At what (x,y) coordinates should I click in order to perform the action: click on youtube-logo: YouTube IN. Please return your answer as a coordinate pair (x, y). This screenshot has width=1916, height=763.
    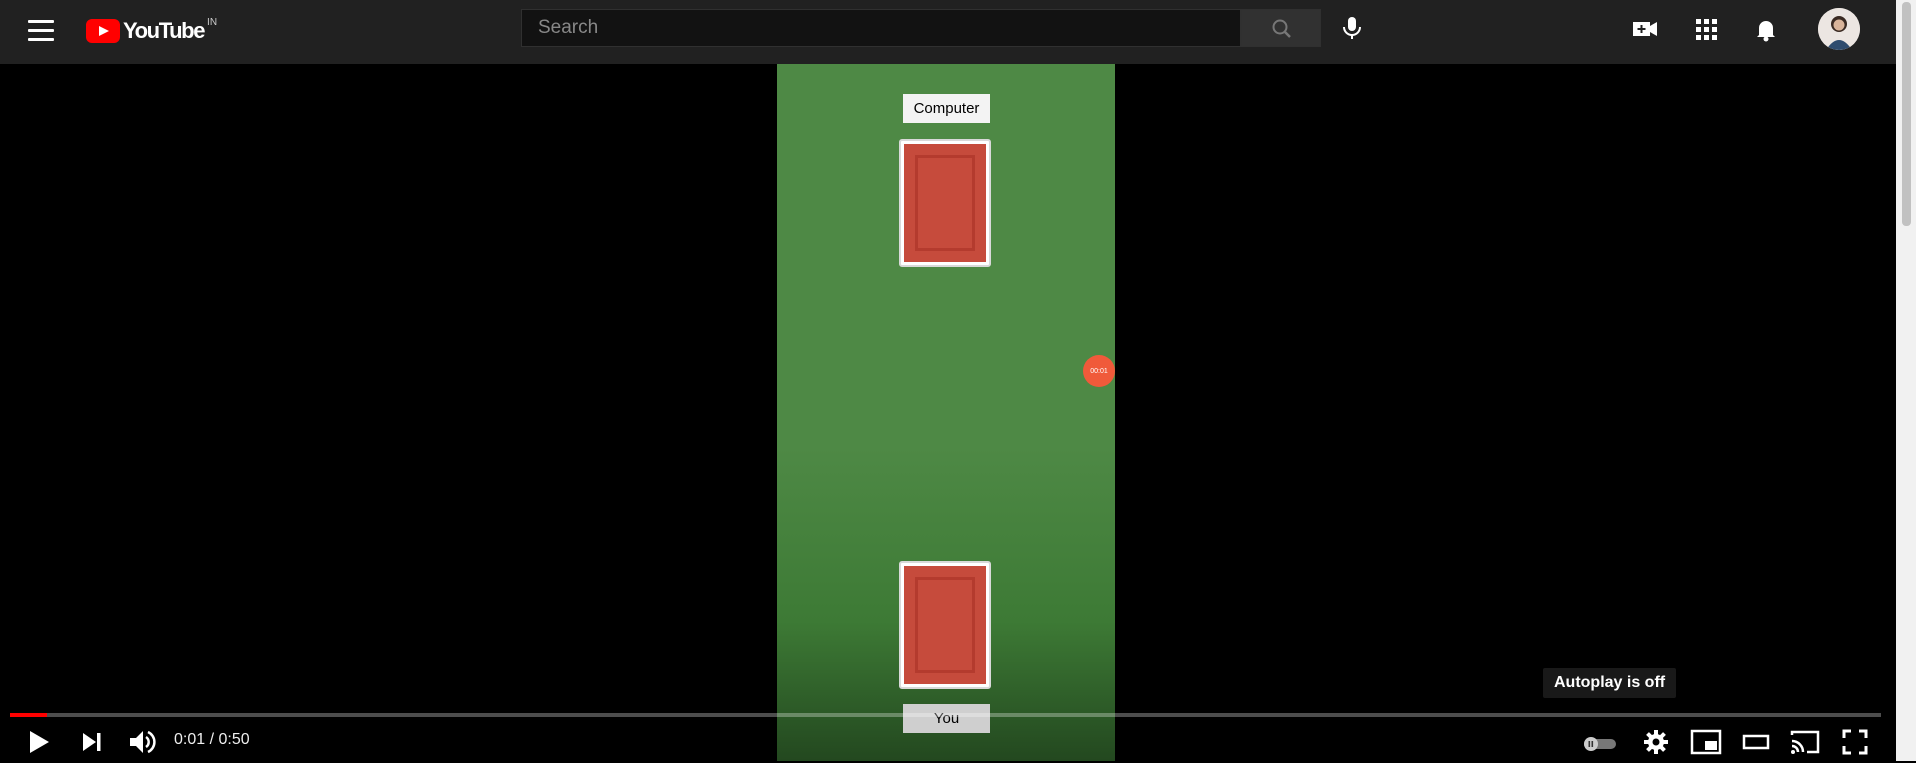
    Looking at the image, I should click on (151, 31).